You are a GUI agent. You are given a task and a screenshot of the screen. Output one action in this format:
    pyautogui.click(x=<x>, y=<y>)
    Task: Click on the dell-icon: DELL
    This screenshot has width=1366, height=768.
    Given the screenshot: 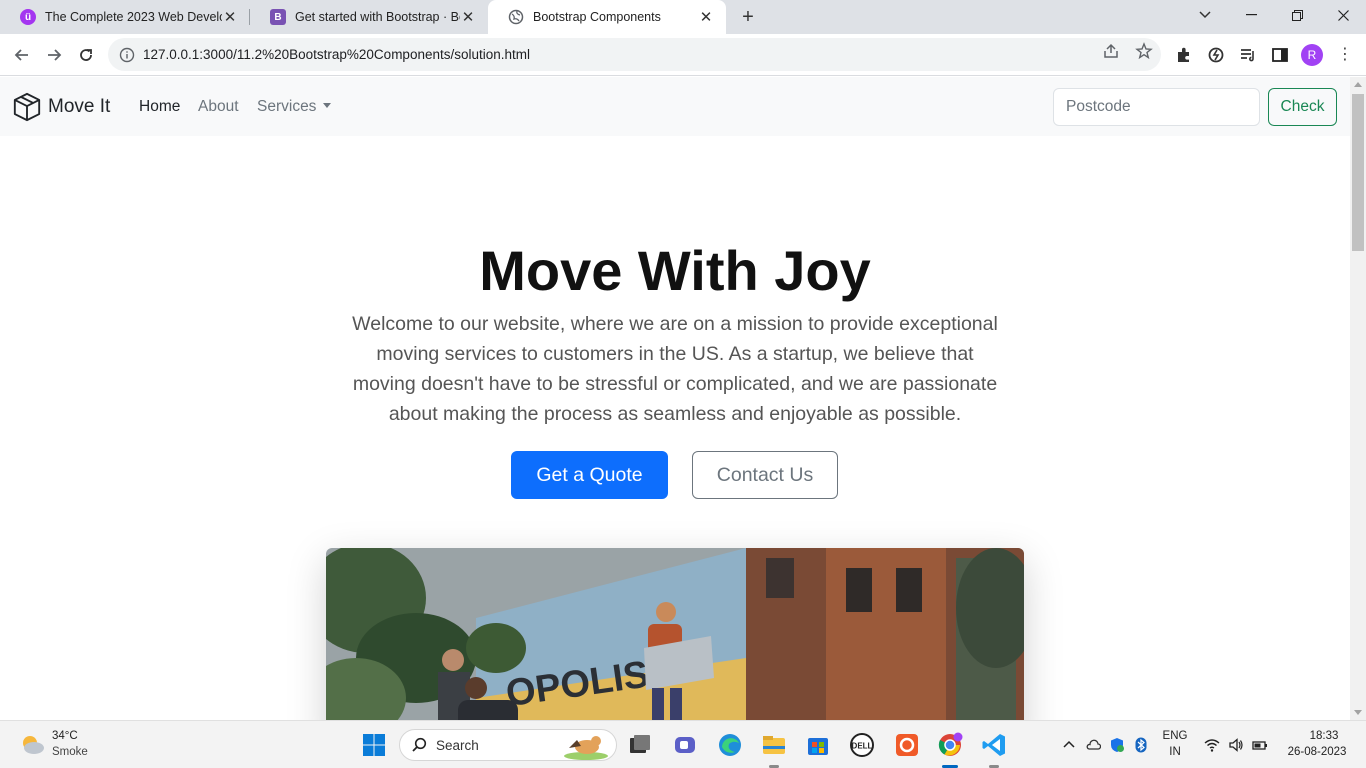 What is the action you would take?
    pyautogui.click(x=862, y=745)
    